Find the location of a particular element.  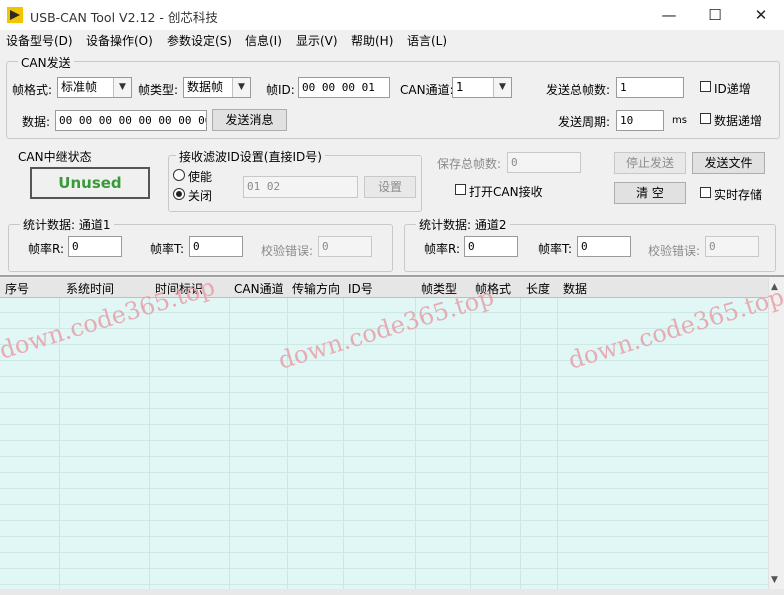

menu-view: 显示(V) is located at coordinates (317, 40).